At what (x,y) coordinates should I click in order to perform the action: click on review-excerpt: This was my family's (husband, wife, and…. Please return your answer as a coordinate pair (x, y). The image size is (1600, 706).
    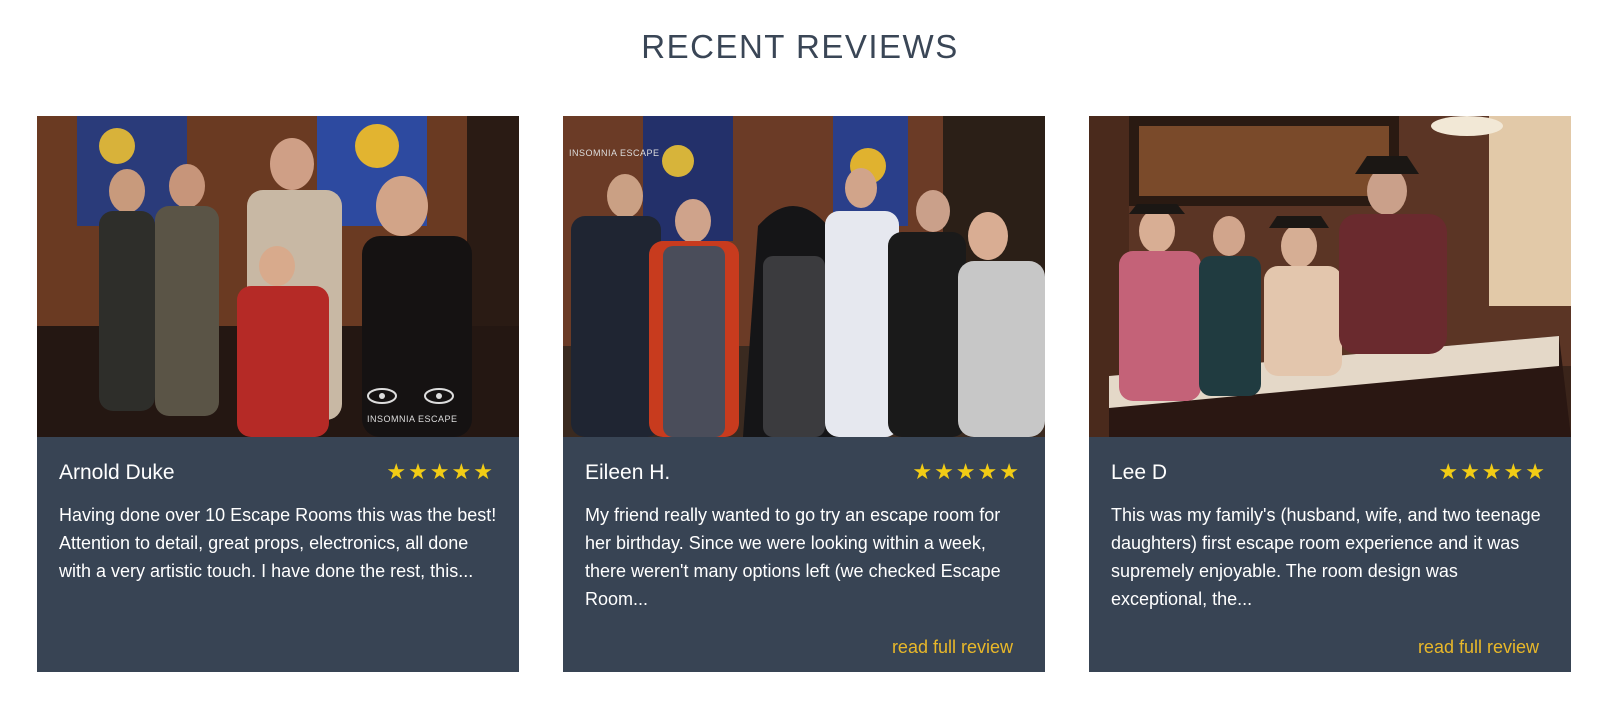
    Looking at the image, I should click on (1326, 557).